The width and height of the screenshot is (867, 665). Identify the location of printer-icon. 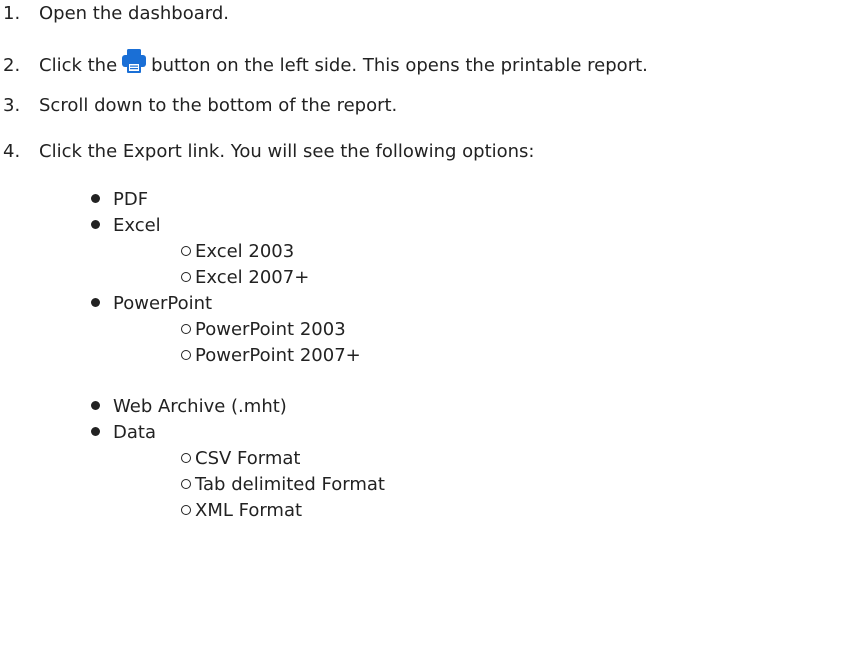
(134, 61).